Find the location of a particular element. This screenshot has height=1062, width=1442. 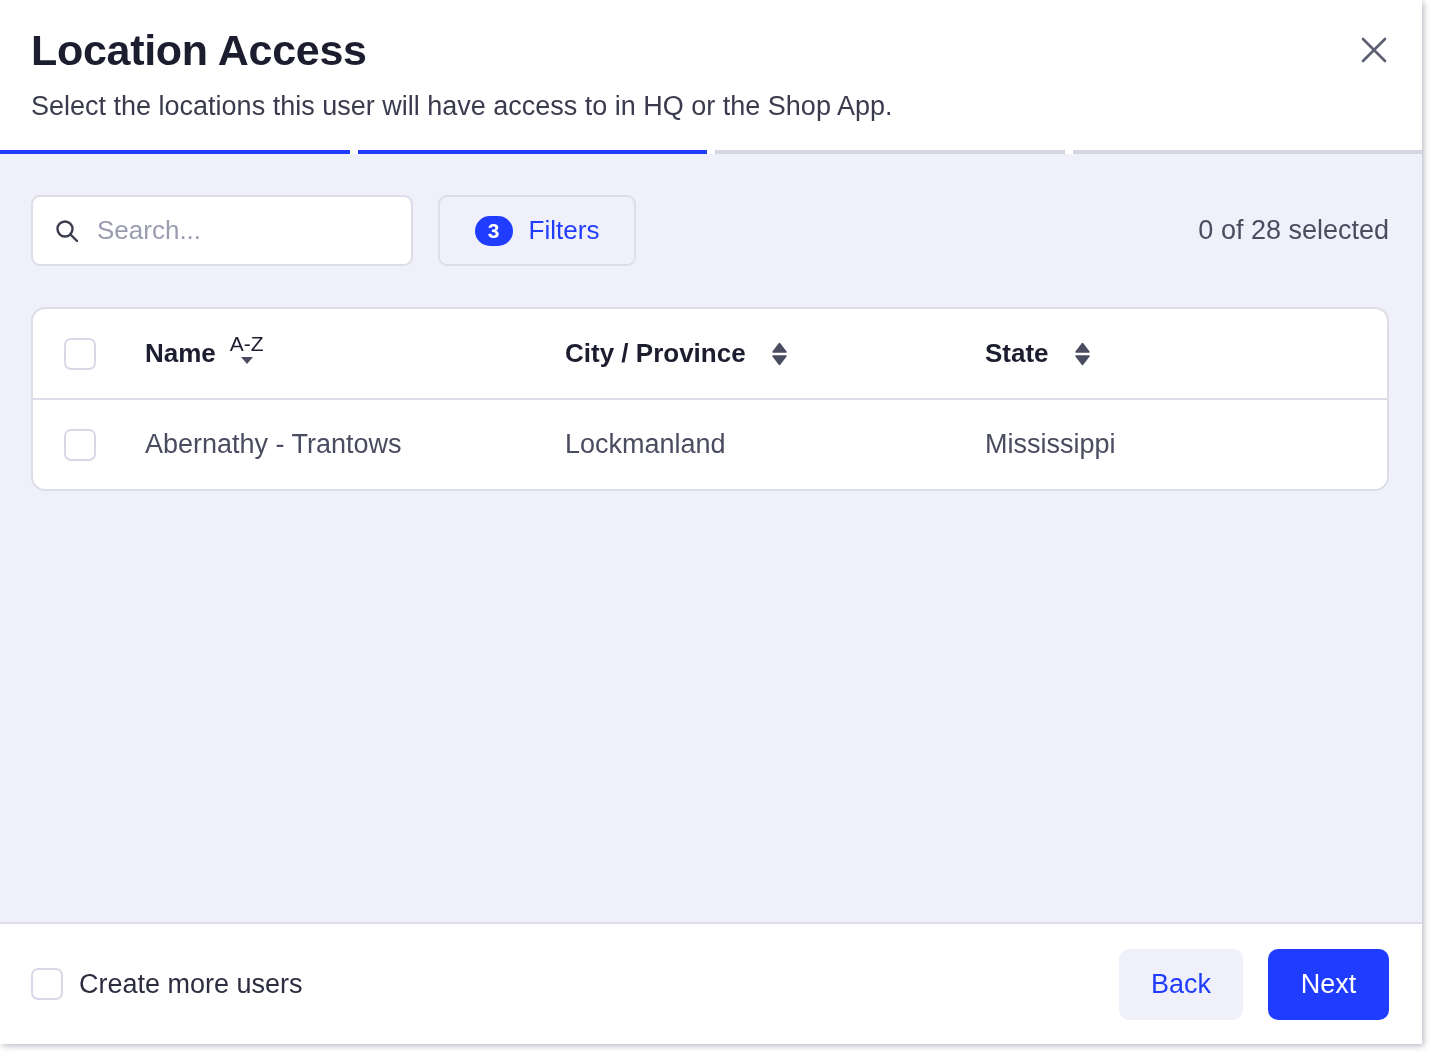

dialog-subtitle: Select the locations this user will have access to in HQ or the Shop App. is located at coordinates (462, 106).